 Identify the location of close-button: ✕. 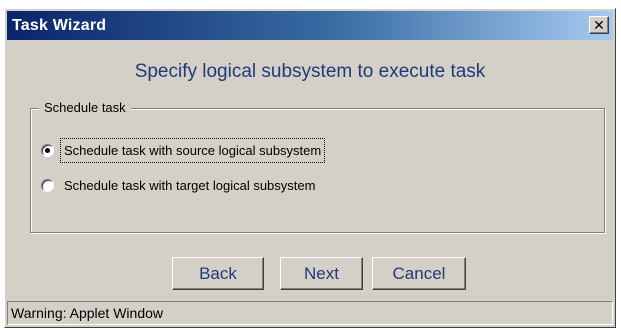
(599, 25).